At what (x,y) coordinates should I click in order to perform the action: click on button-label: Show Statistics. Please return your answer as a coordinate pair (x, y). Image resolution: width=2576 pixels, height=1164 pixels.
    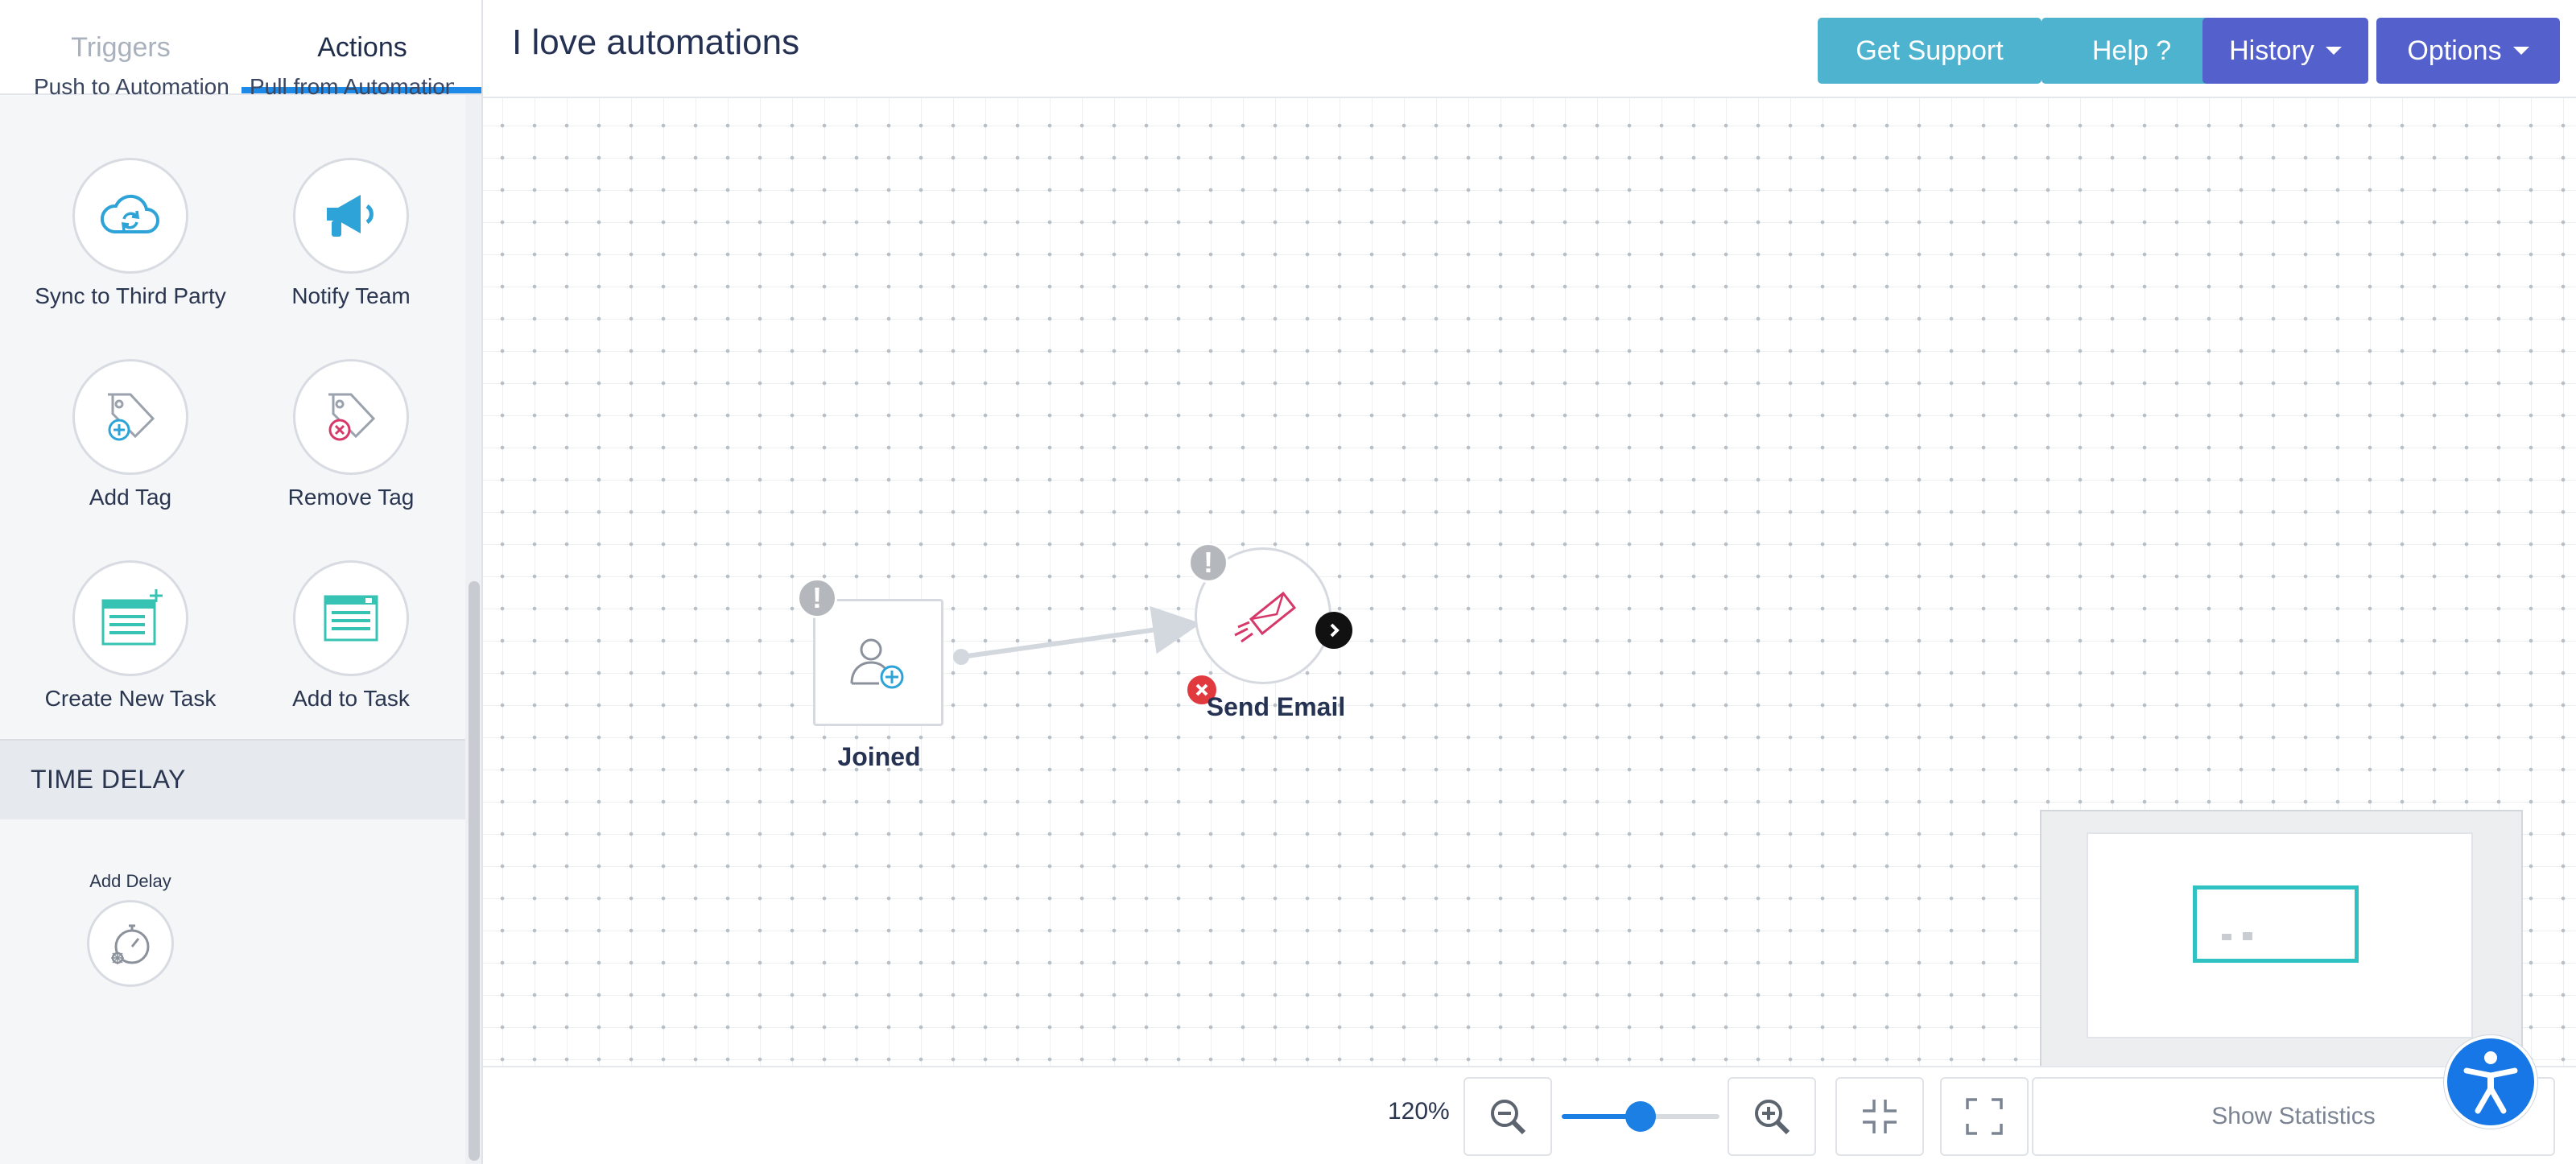
    Looking at the image, I should click on (2293, 1116).